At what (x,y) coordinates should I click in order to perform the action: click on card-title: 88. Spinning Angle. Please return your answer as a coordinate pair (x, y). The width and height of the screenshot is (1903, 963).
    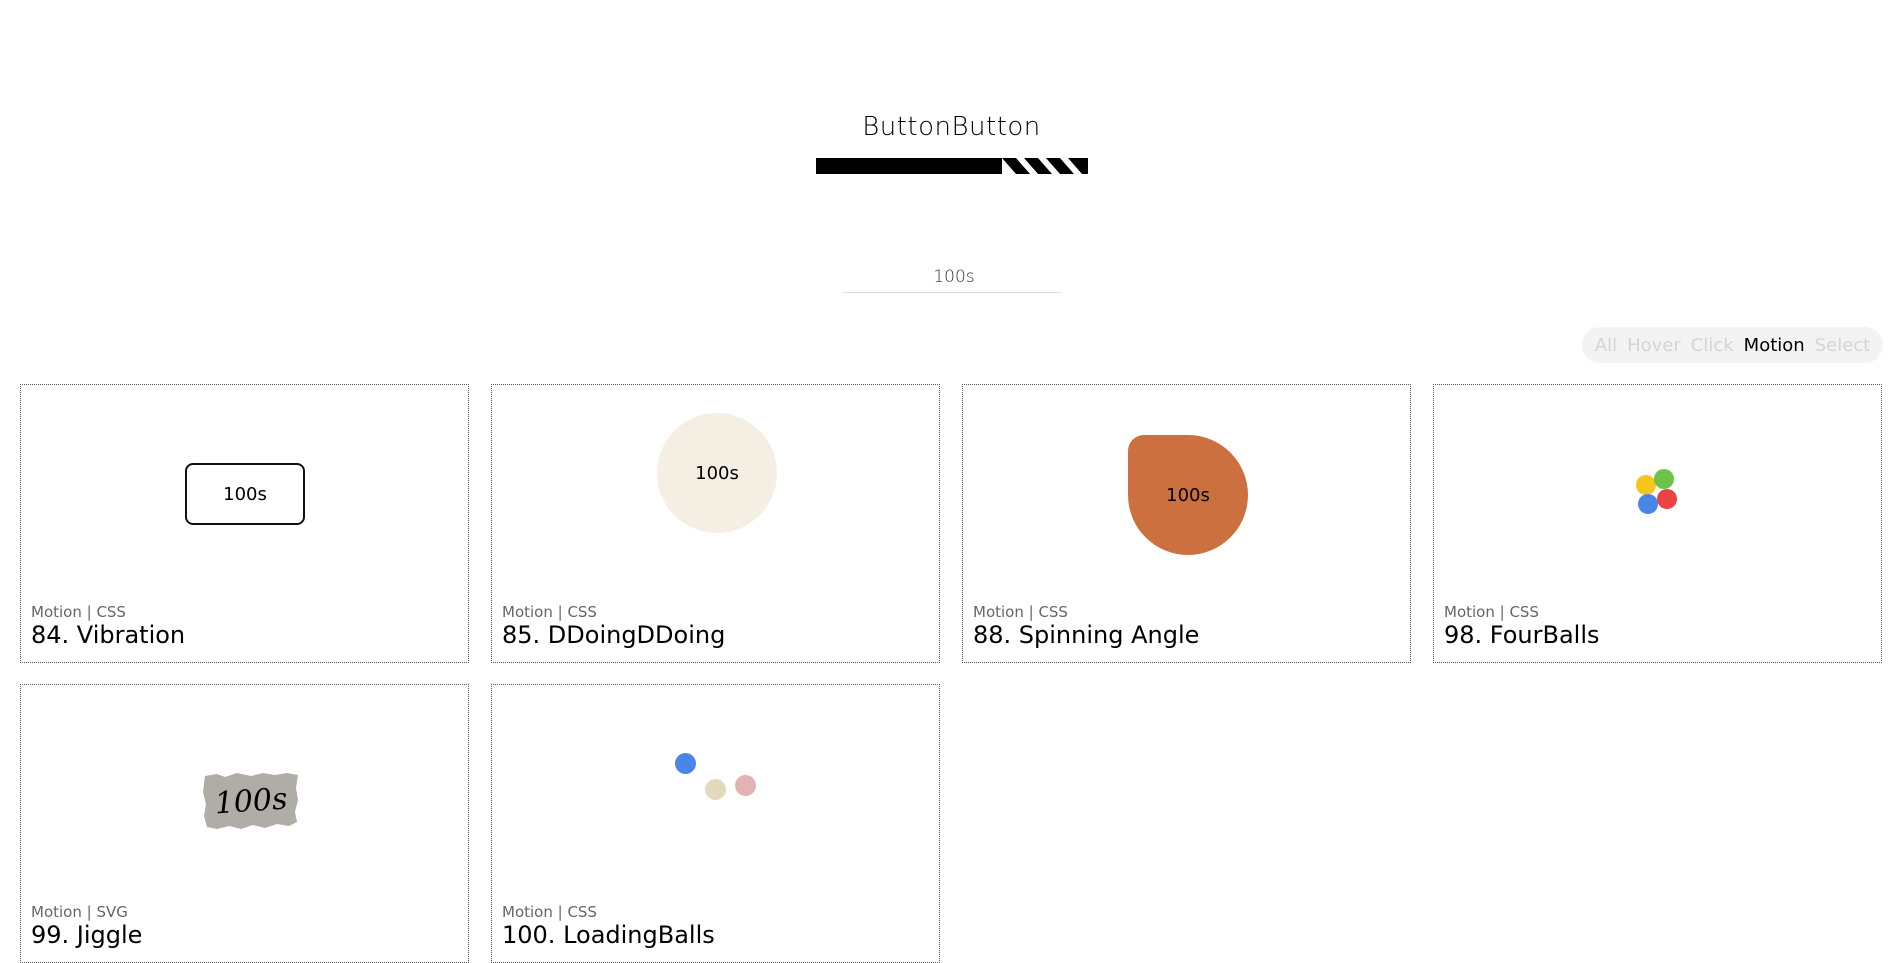
    Looking at the image, I should click on (1086, 635).